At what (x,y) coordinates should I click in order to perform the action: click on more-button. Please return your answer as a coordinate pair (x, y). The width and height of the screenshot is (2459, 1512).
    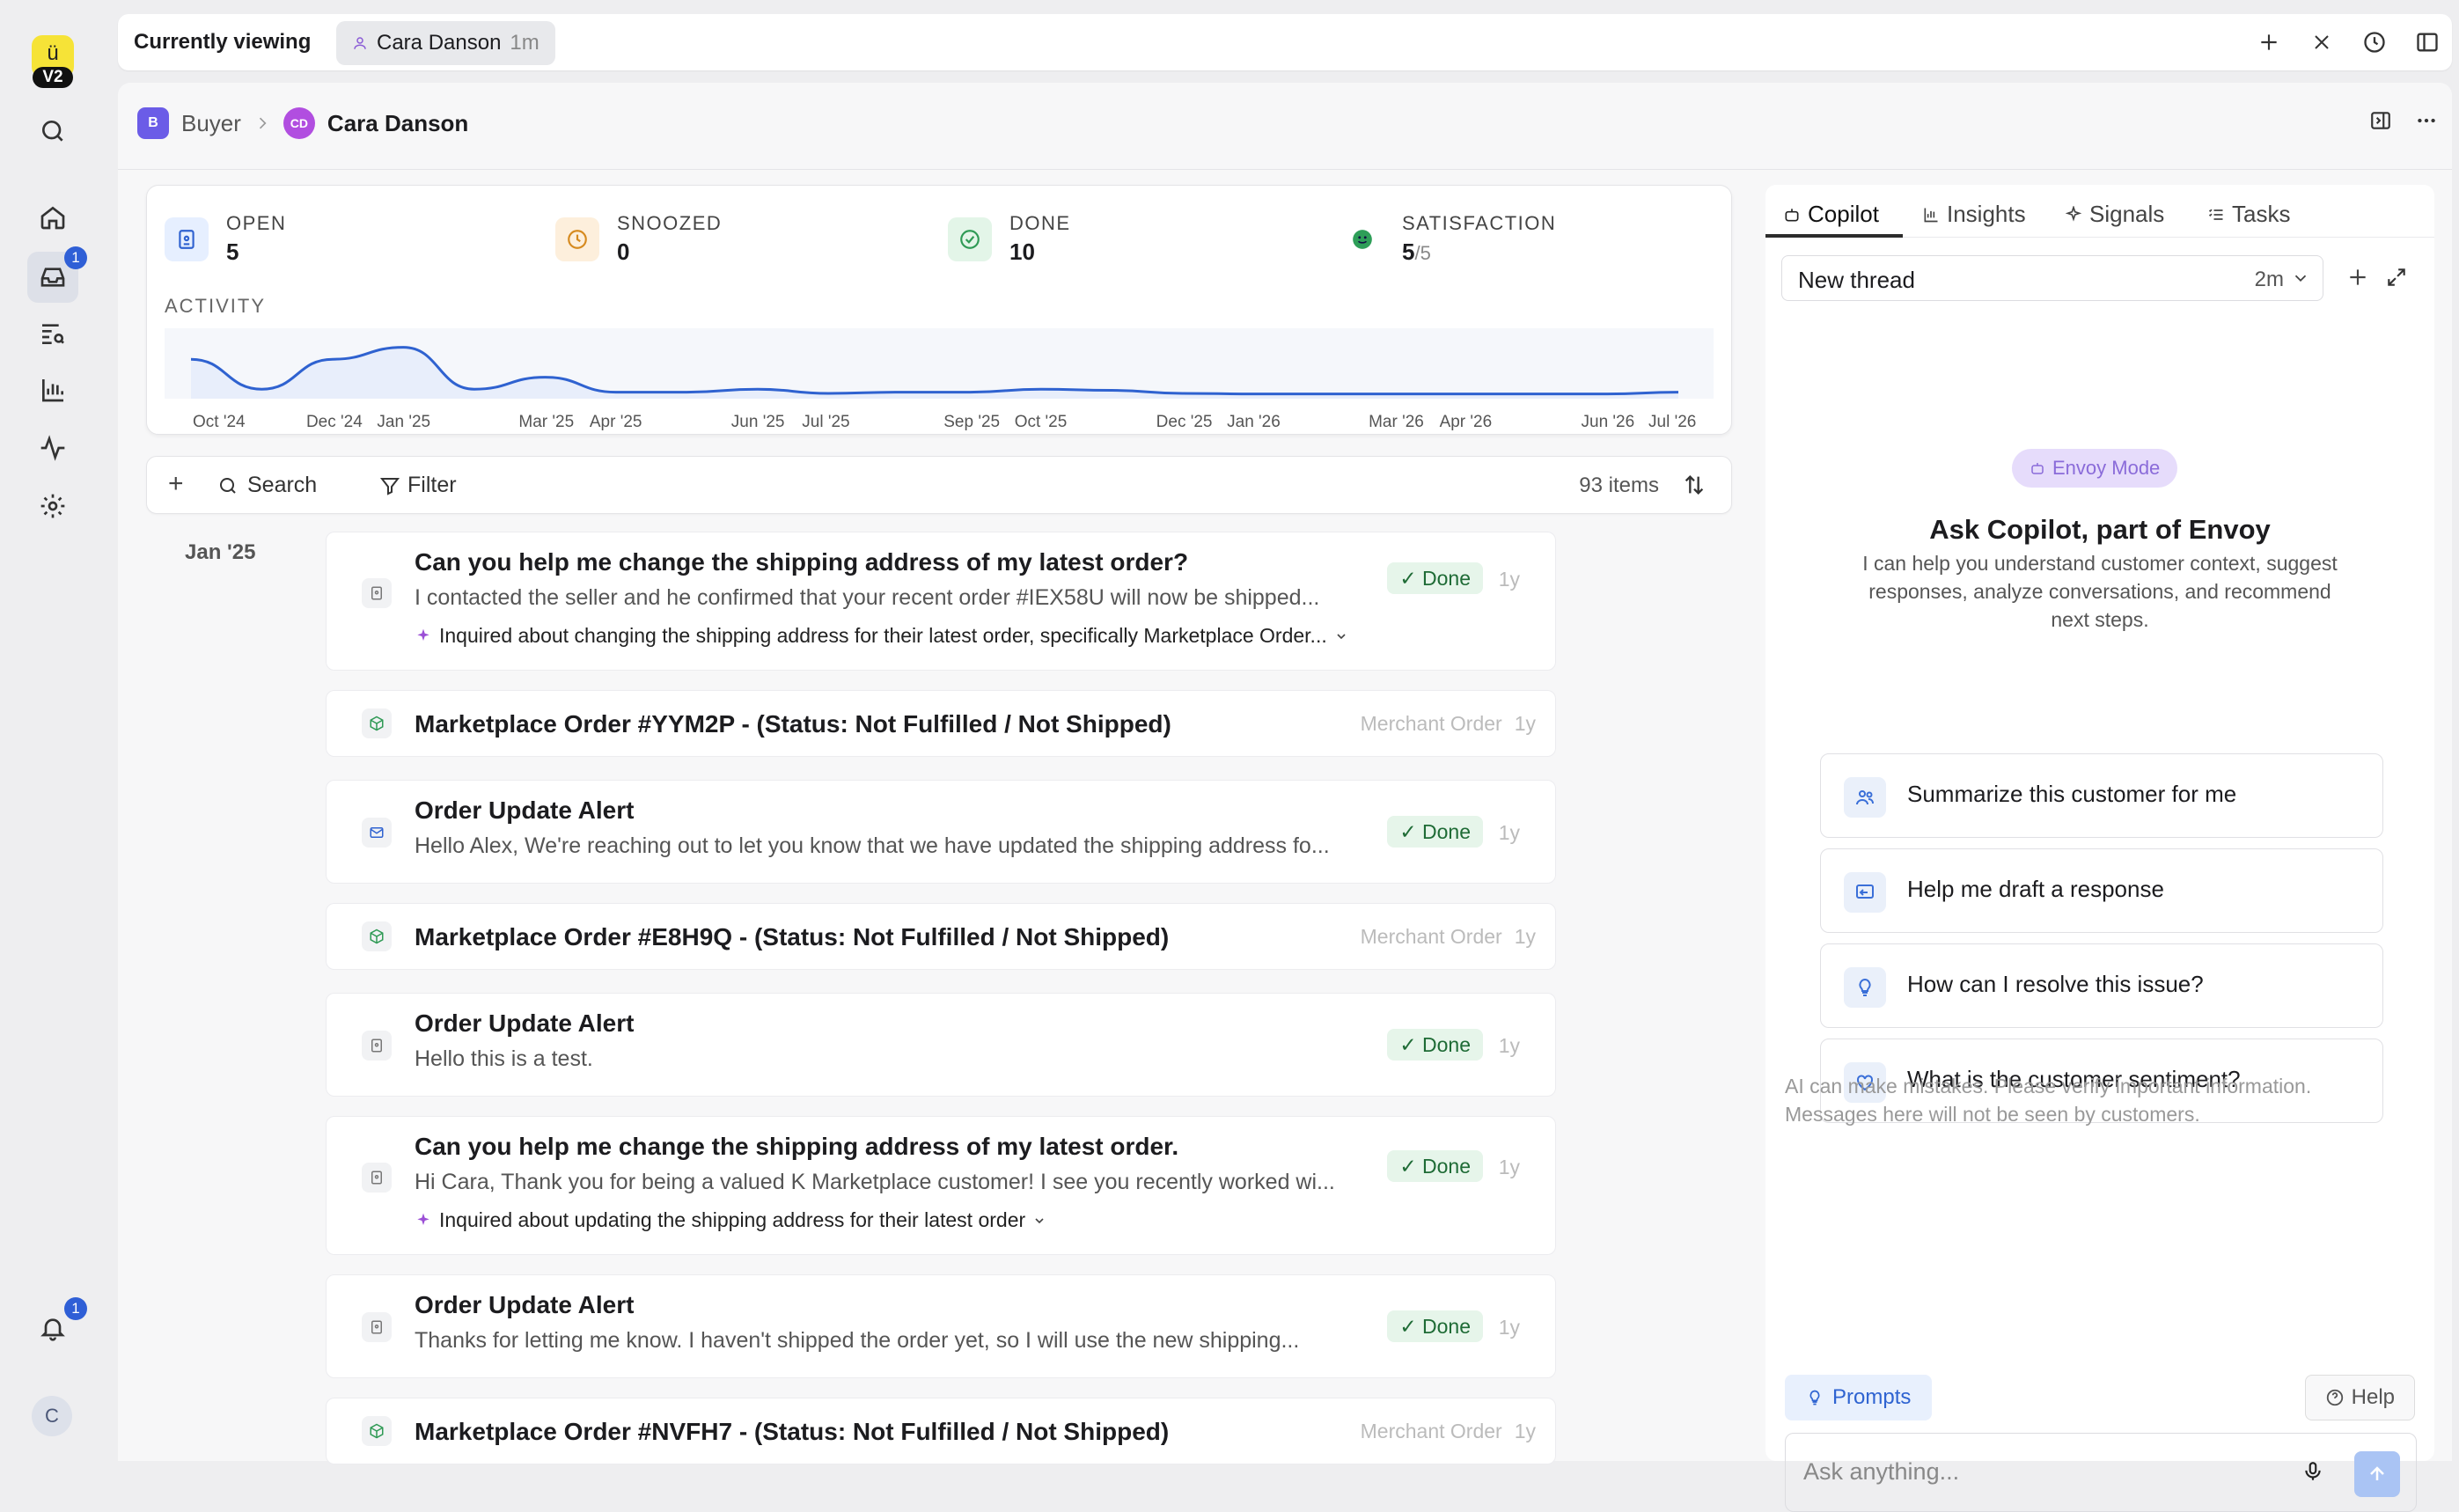
    Looking at the image, I should click on (2426, 121).